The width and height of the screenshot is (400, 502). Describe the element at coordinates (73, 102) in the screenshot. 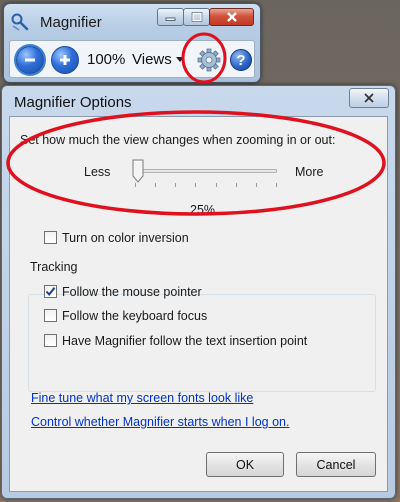

I see `dialog-title: Magnifier Options` at that location.